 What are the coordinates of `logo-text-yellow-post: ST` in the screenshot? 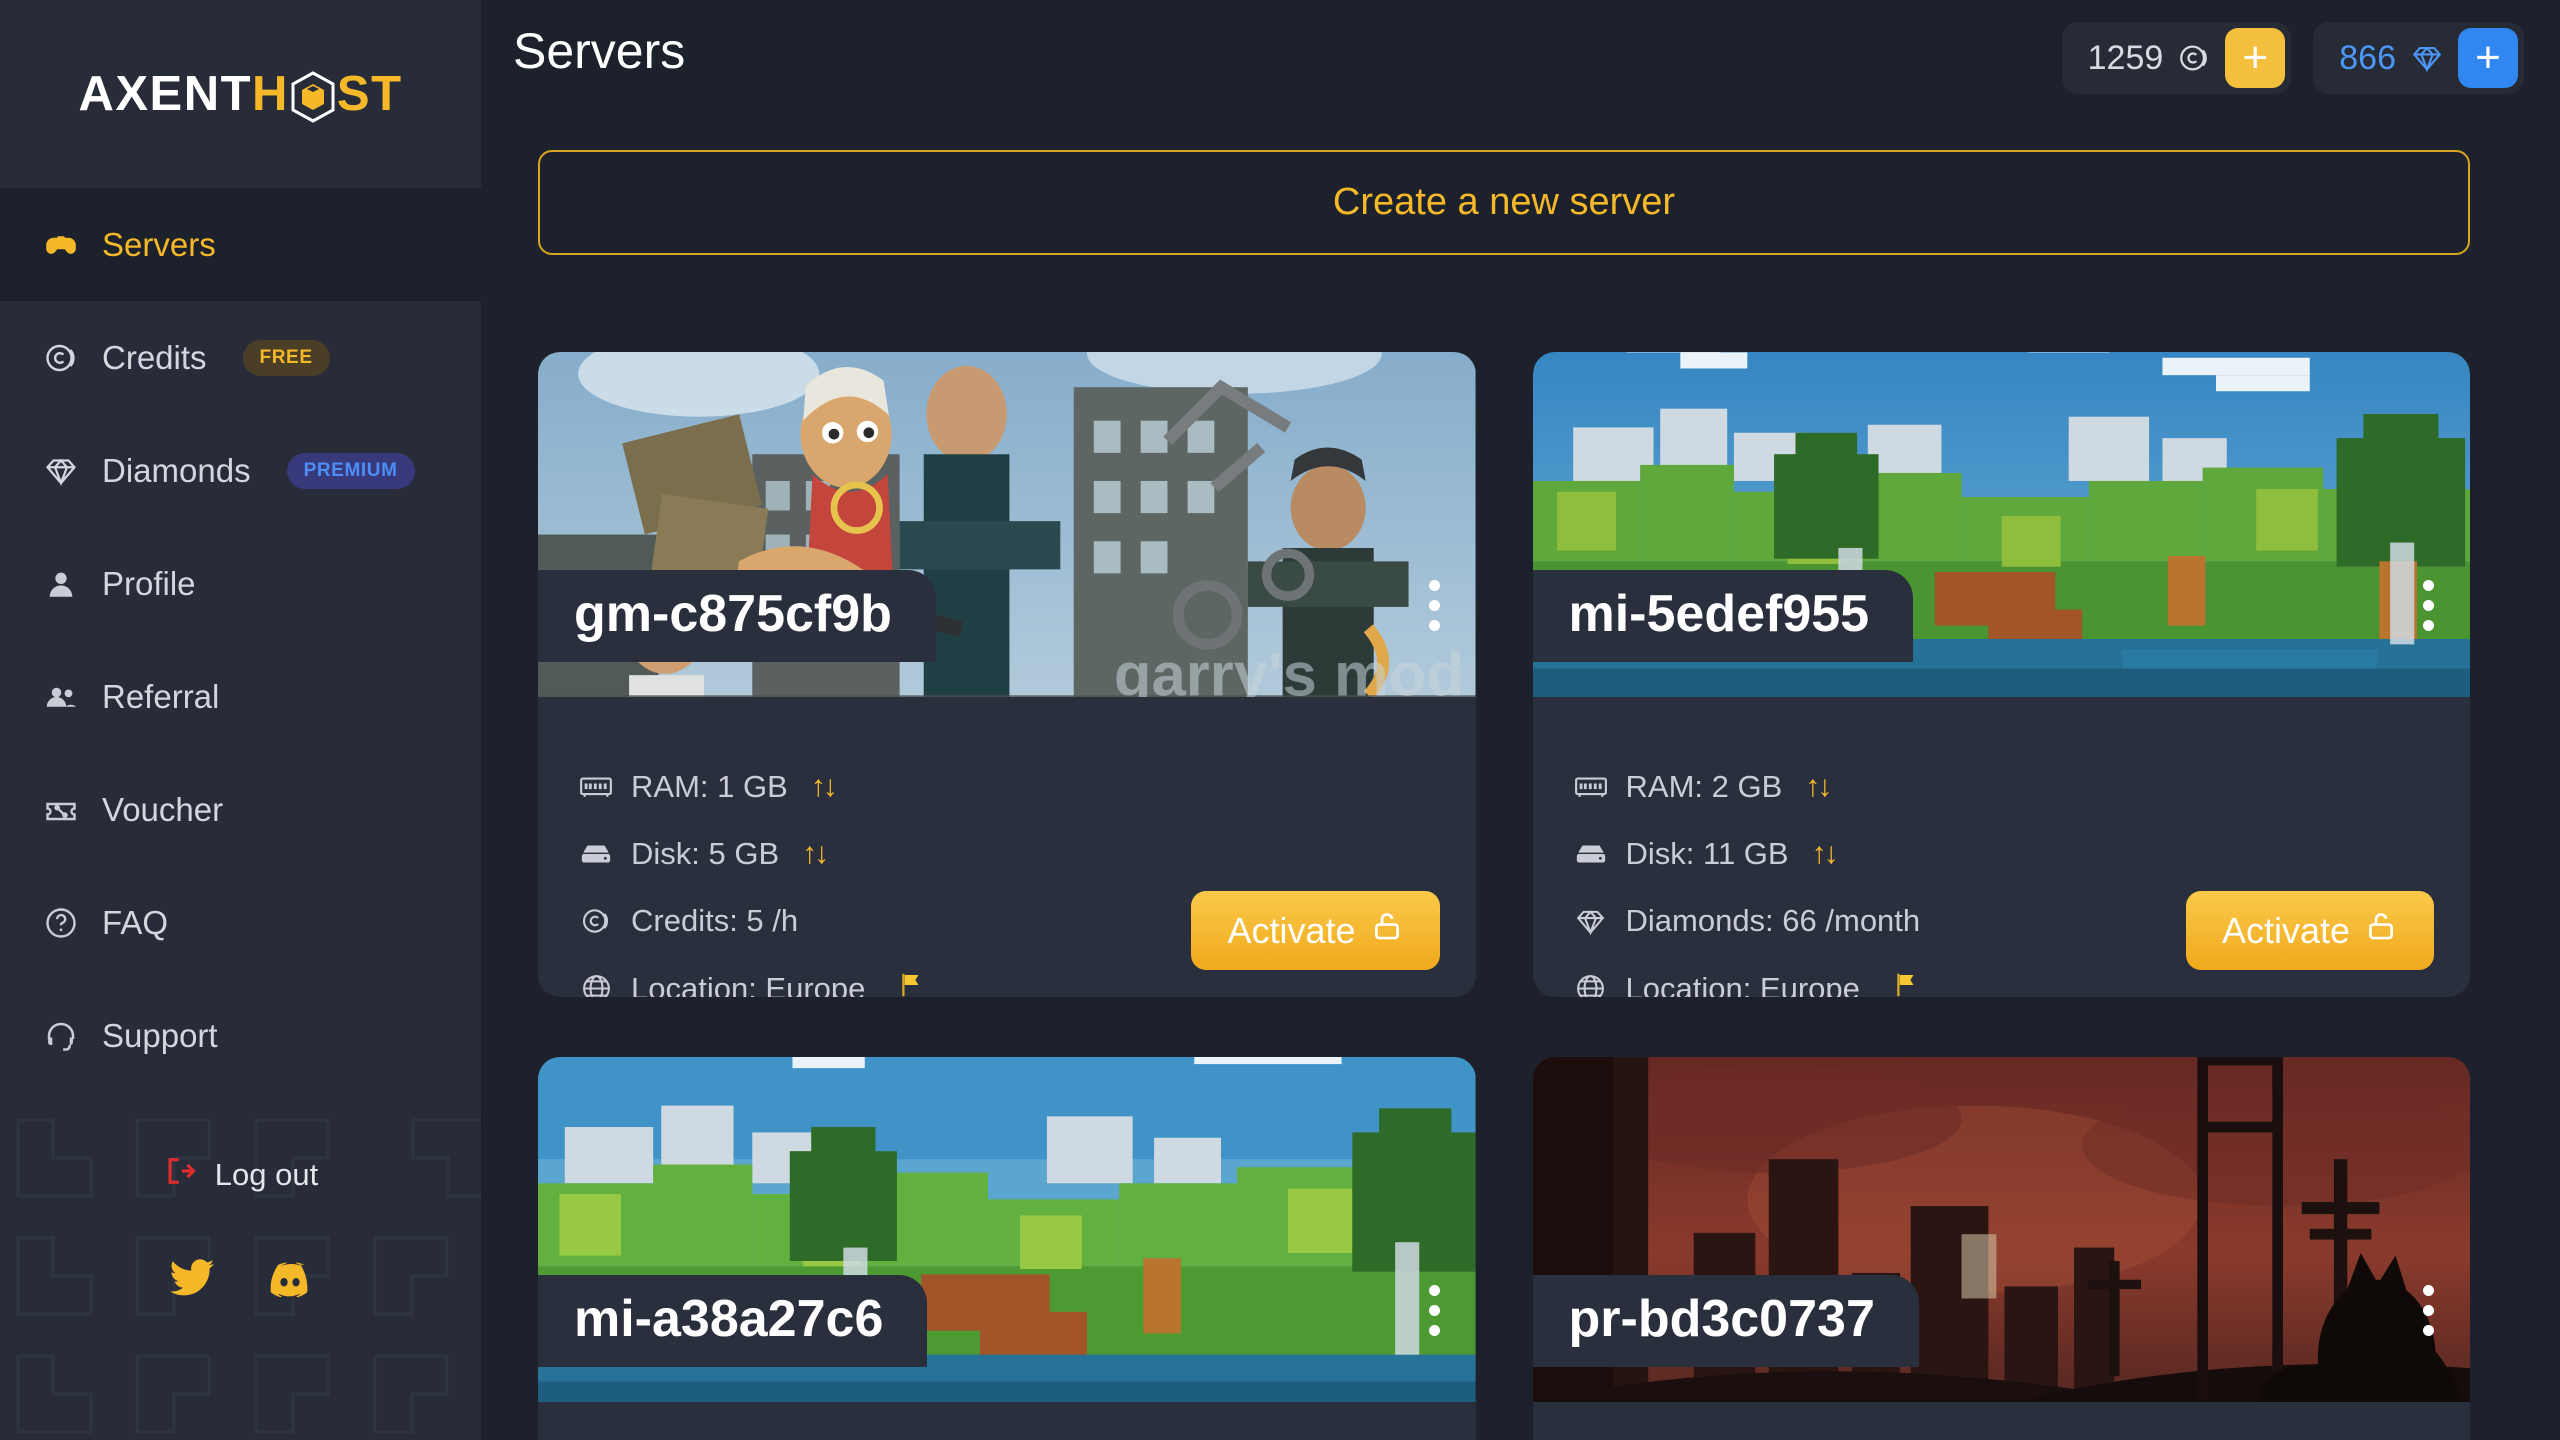 It's located at (369, 94).